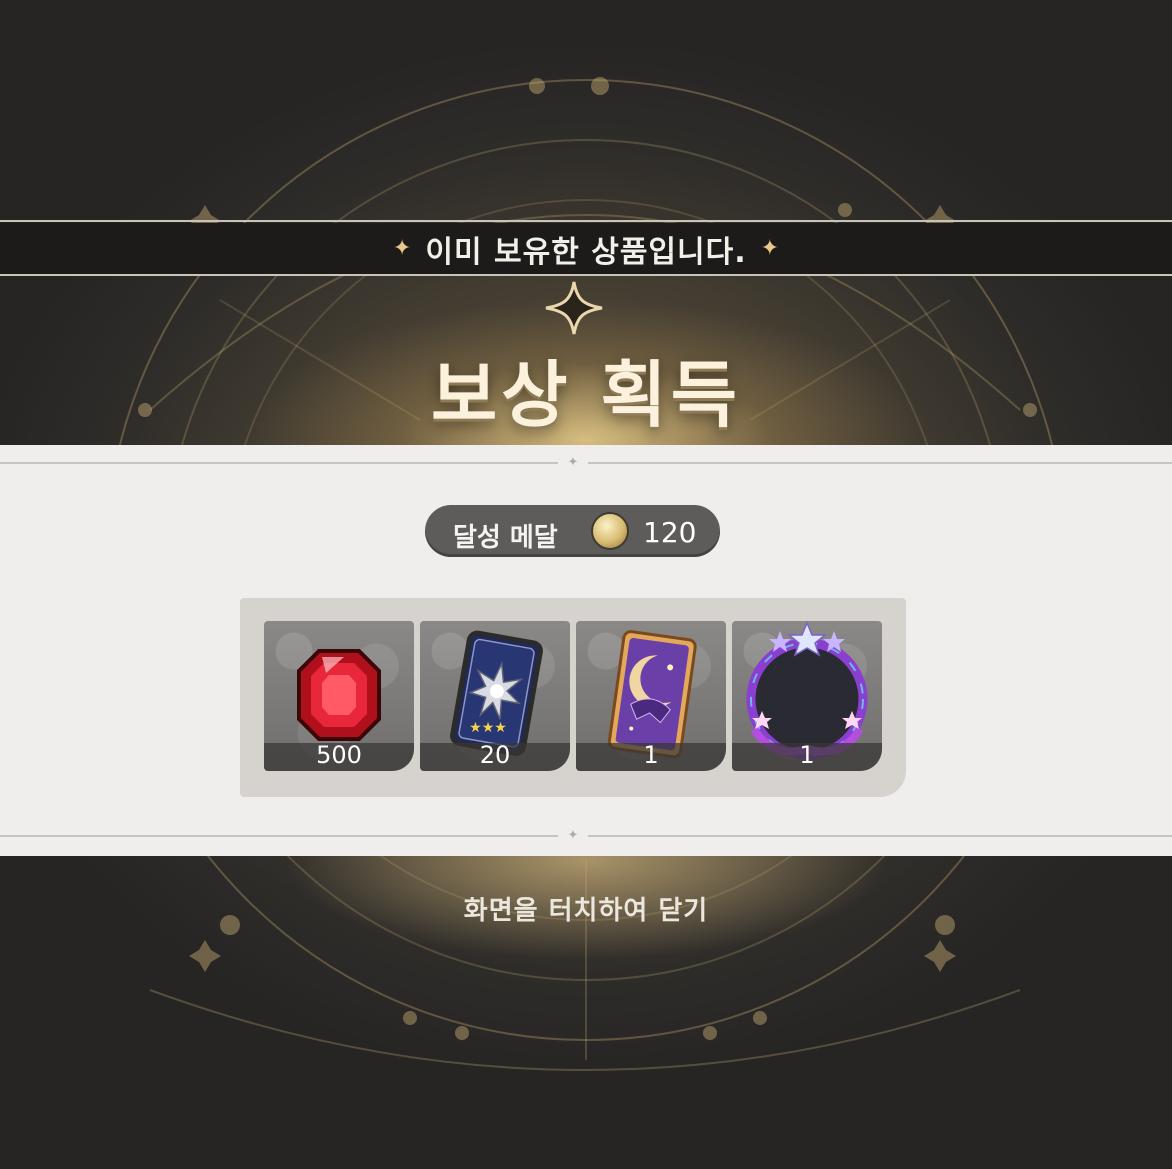 The width and height of the screenshot is (1172, 1169). Describe the element at coordinates (586, 908) in the screenshot. I see `tap-to-close-hint: 화면을 터치하여 닫기` at that location.